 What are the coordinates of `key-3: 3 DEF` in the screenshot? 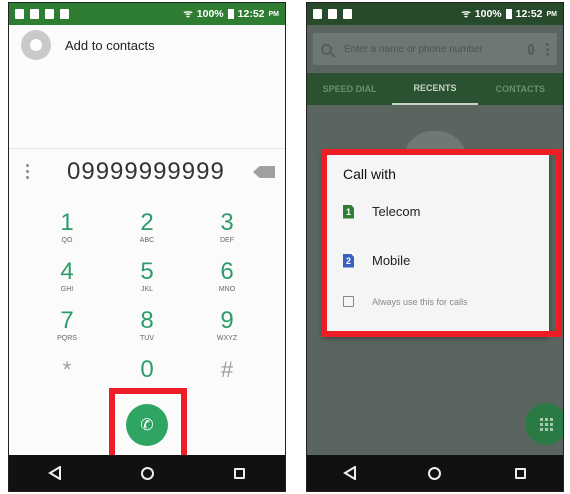 It's located at (227, 235).